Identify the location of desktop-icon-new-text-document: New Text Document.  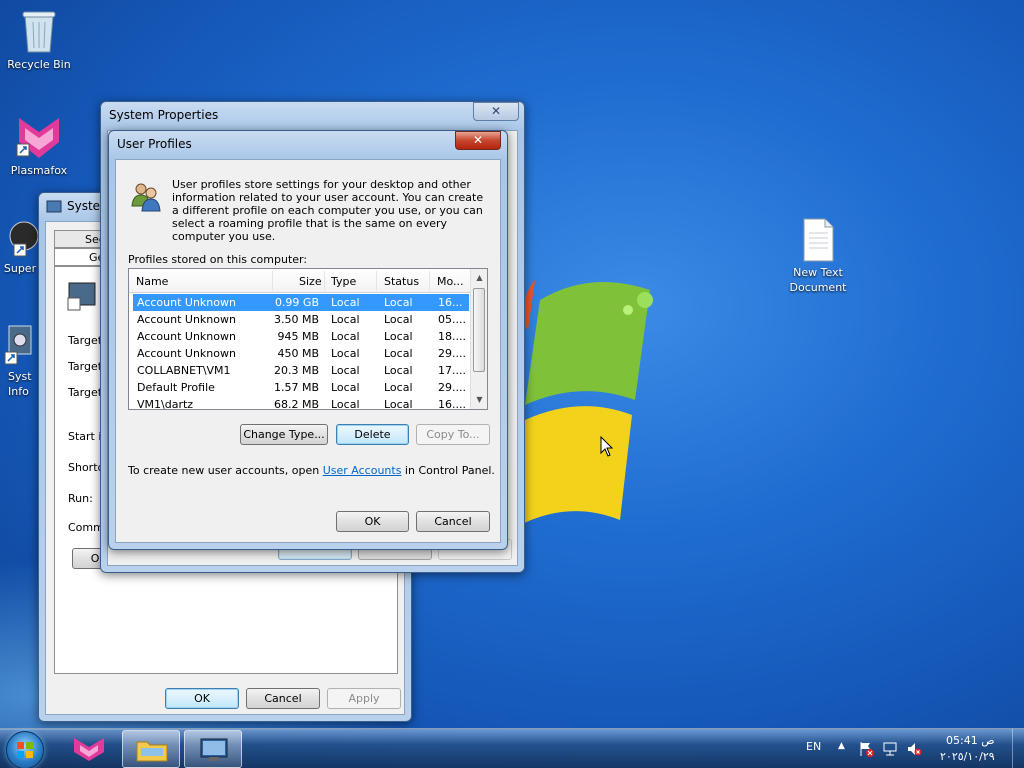
(818, 256).